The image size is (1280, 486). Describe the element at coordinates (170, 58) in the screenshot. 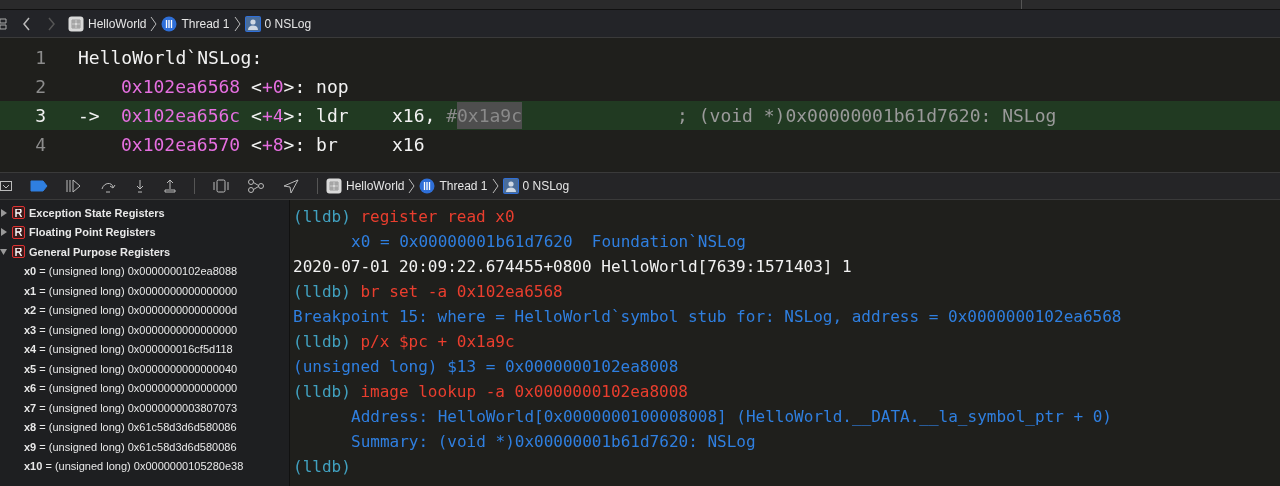

I see `instruction-text: HelloWorld`NSLog:` at that location.